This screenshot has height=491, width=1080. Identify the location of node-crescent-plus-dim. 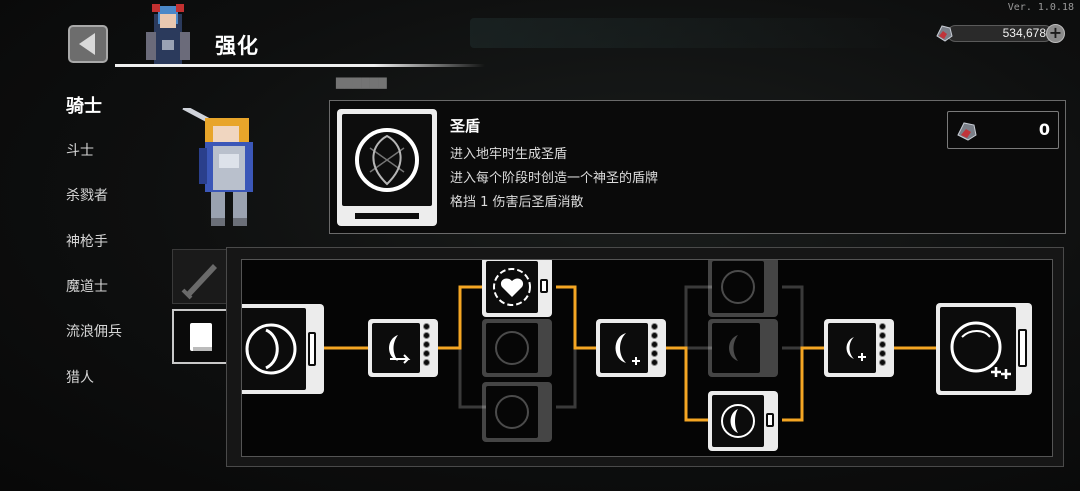
(743, 348).